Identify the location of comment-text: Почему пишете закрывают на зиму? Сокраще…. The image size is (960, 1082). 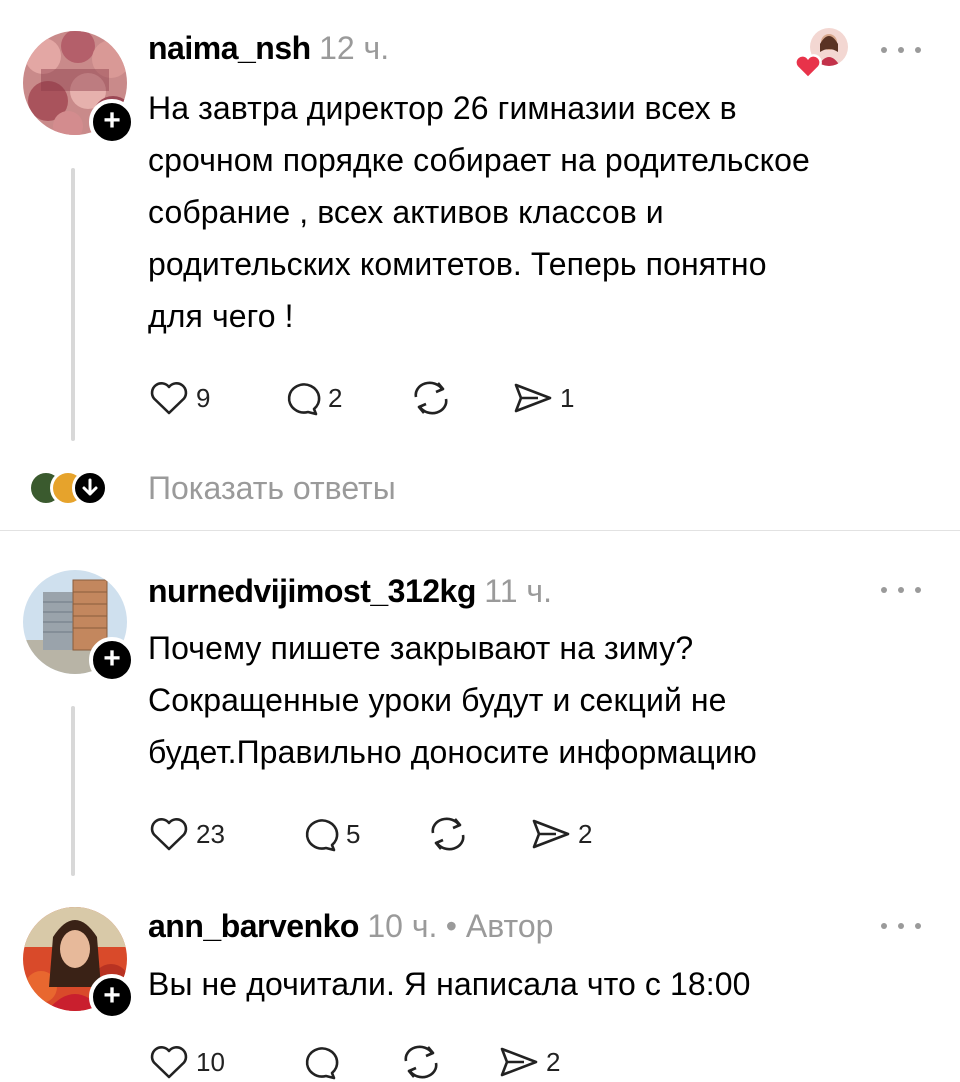
(452, 700).